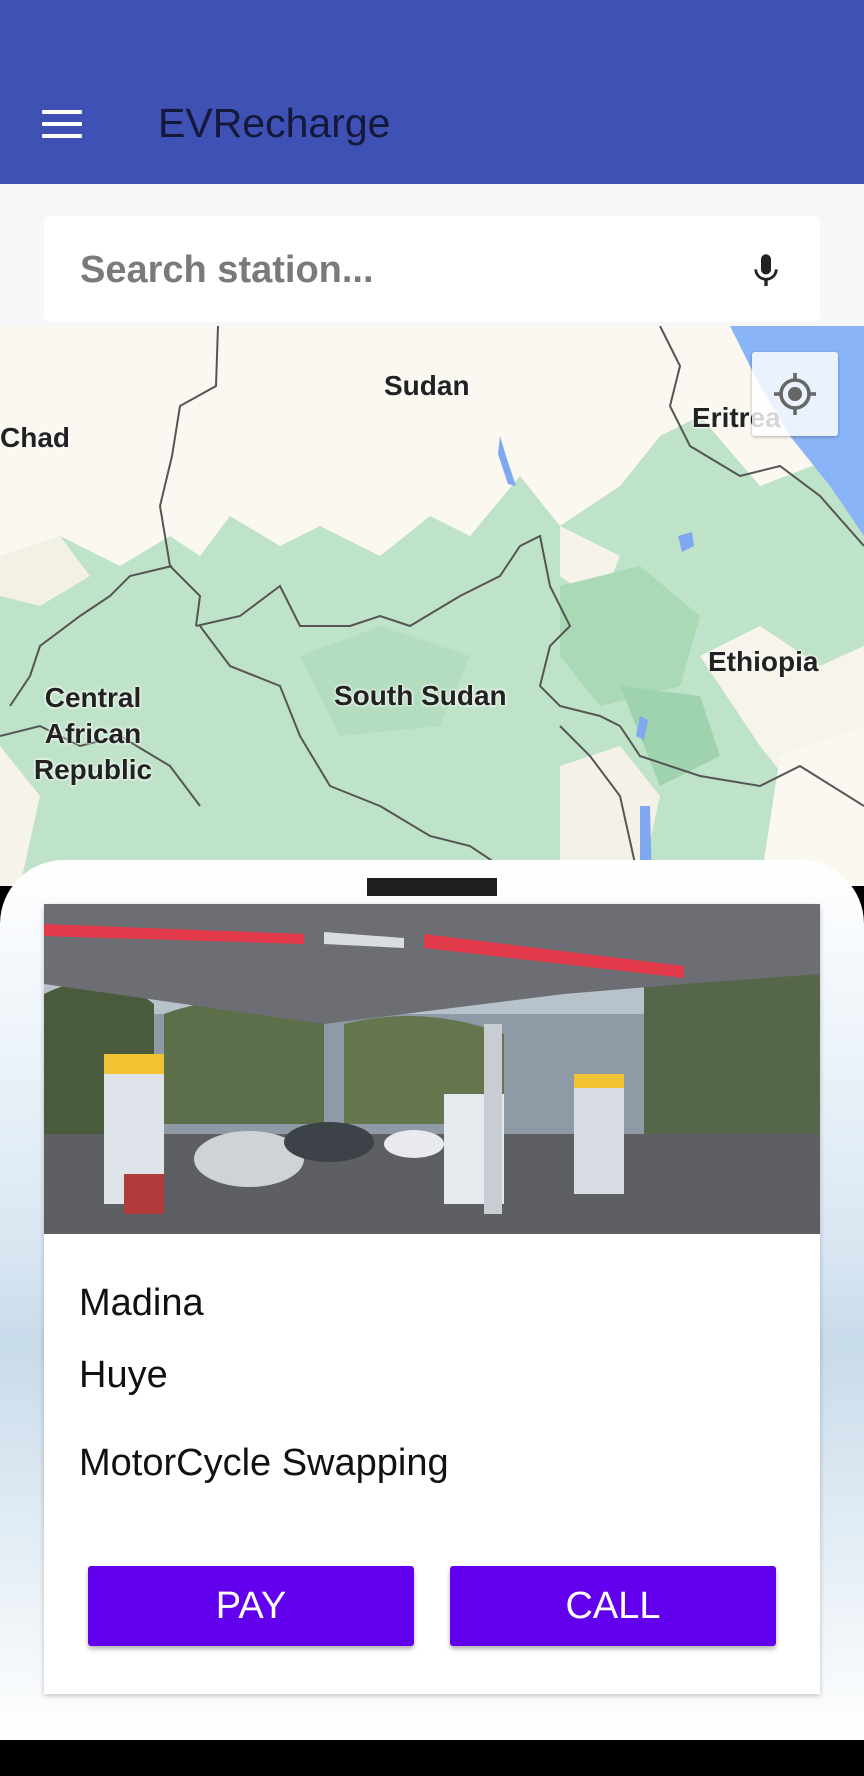 The height and width of the screenshot is (1776, 864). I want to click on my-location-icon, so click(795, 394).